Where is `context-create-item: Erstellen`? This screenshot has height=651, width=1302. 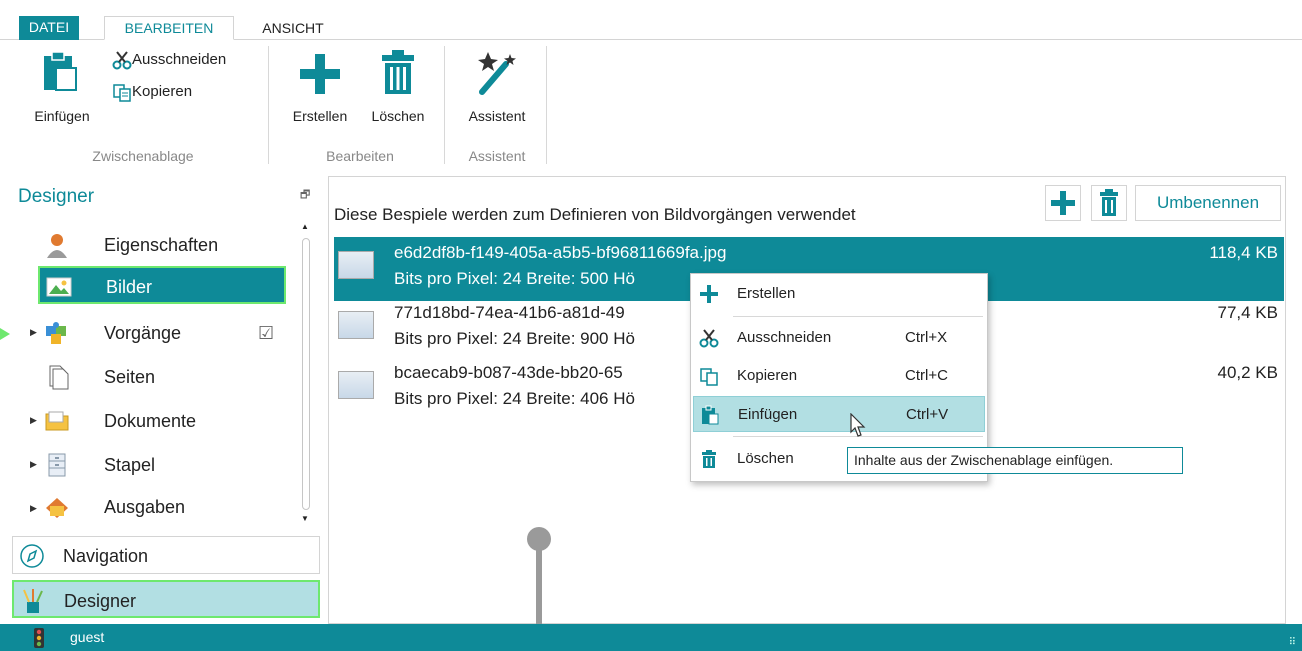 context-create-item: Erstellen is located at coordinates (839, 294).